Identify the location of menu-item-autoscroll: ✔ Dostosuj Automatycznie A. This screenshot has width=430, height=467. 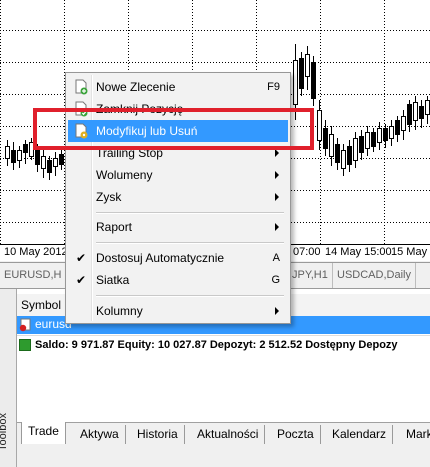
(178, 258).